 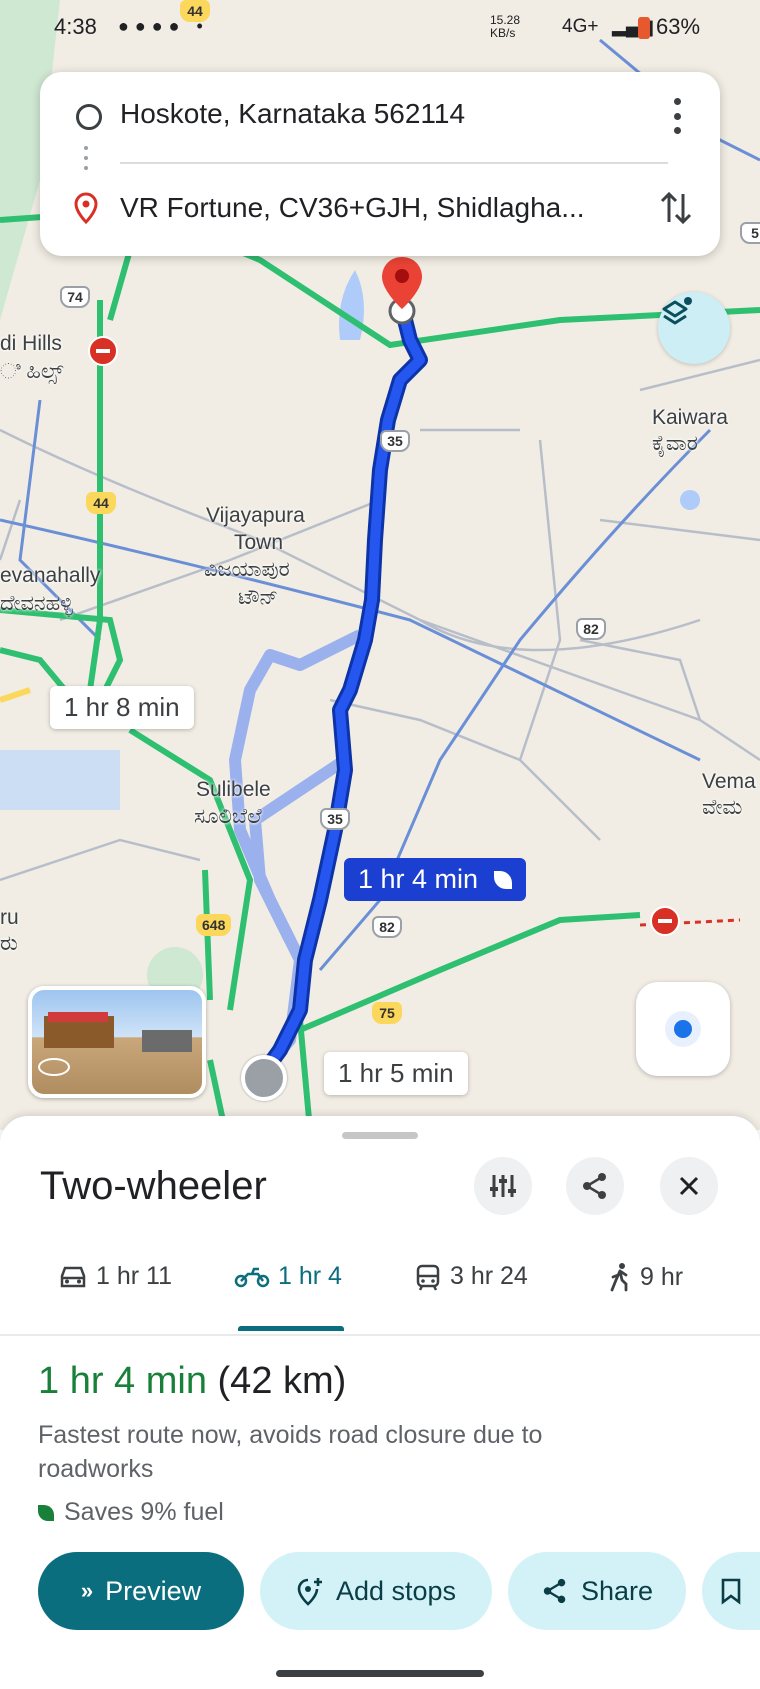 I want to click on route-duration: 1 hr 4 min, so click(x=122, y=1381).